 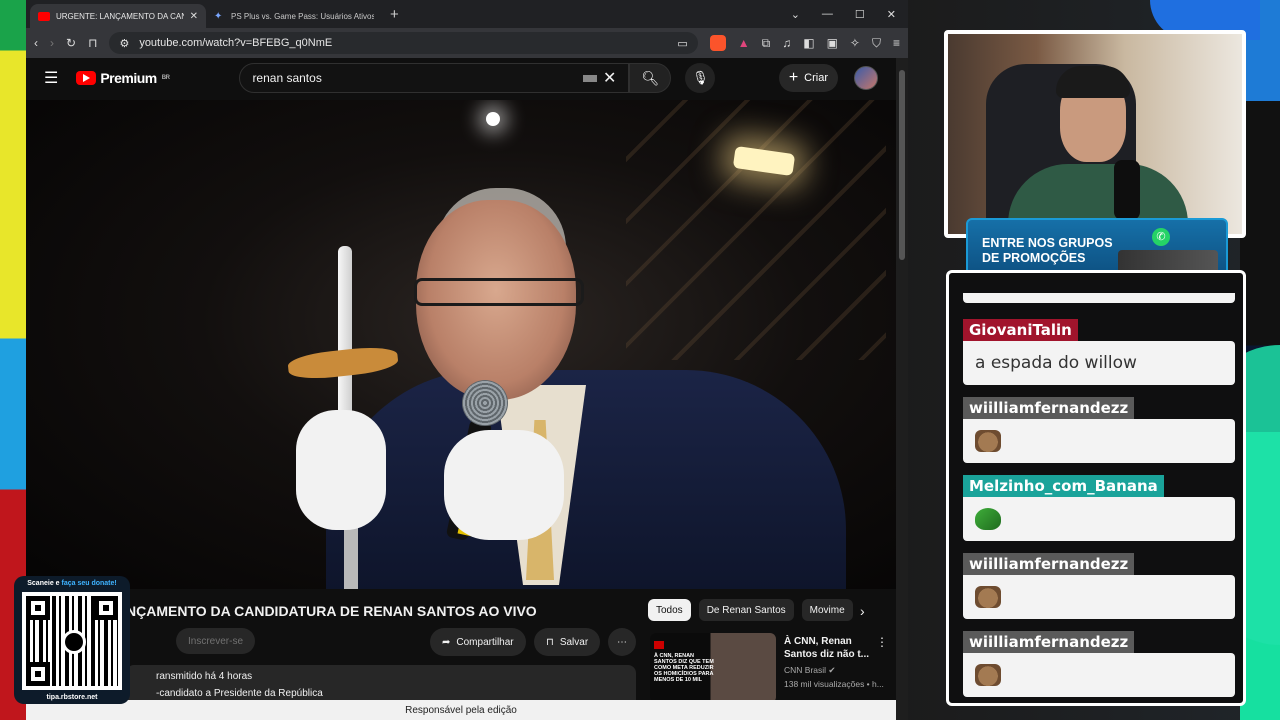 I want to click on caption-bar: Responsável pela edição, so click(x=461, y=710).